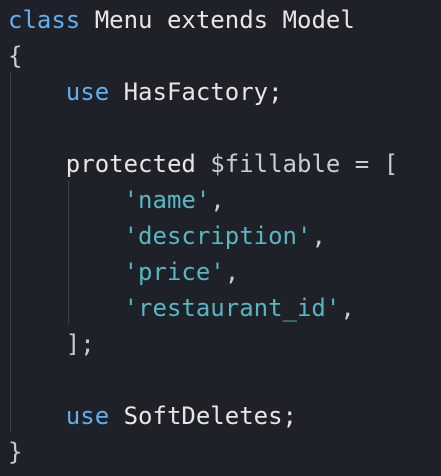  Describe the element at coordinates (217, 20) in the screenshot. I see `code-token: extends` at that location.